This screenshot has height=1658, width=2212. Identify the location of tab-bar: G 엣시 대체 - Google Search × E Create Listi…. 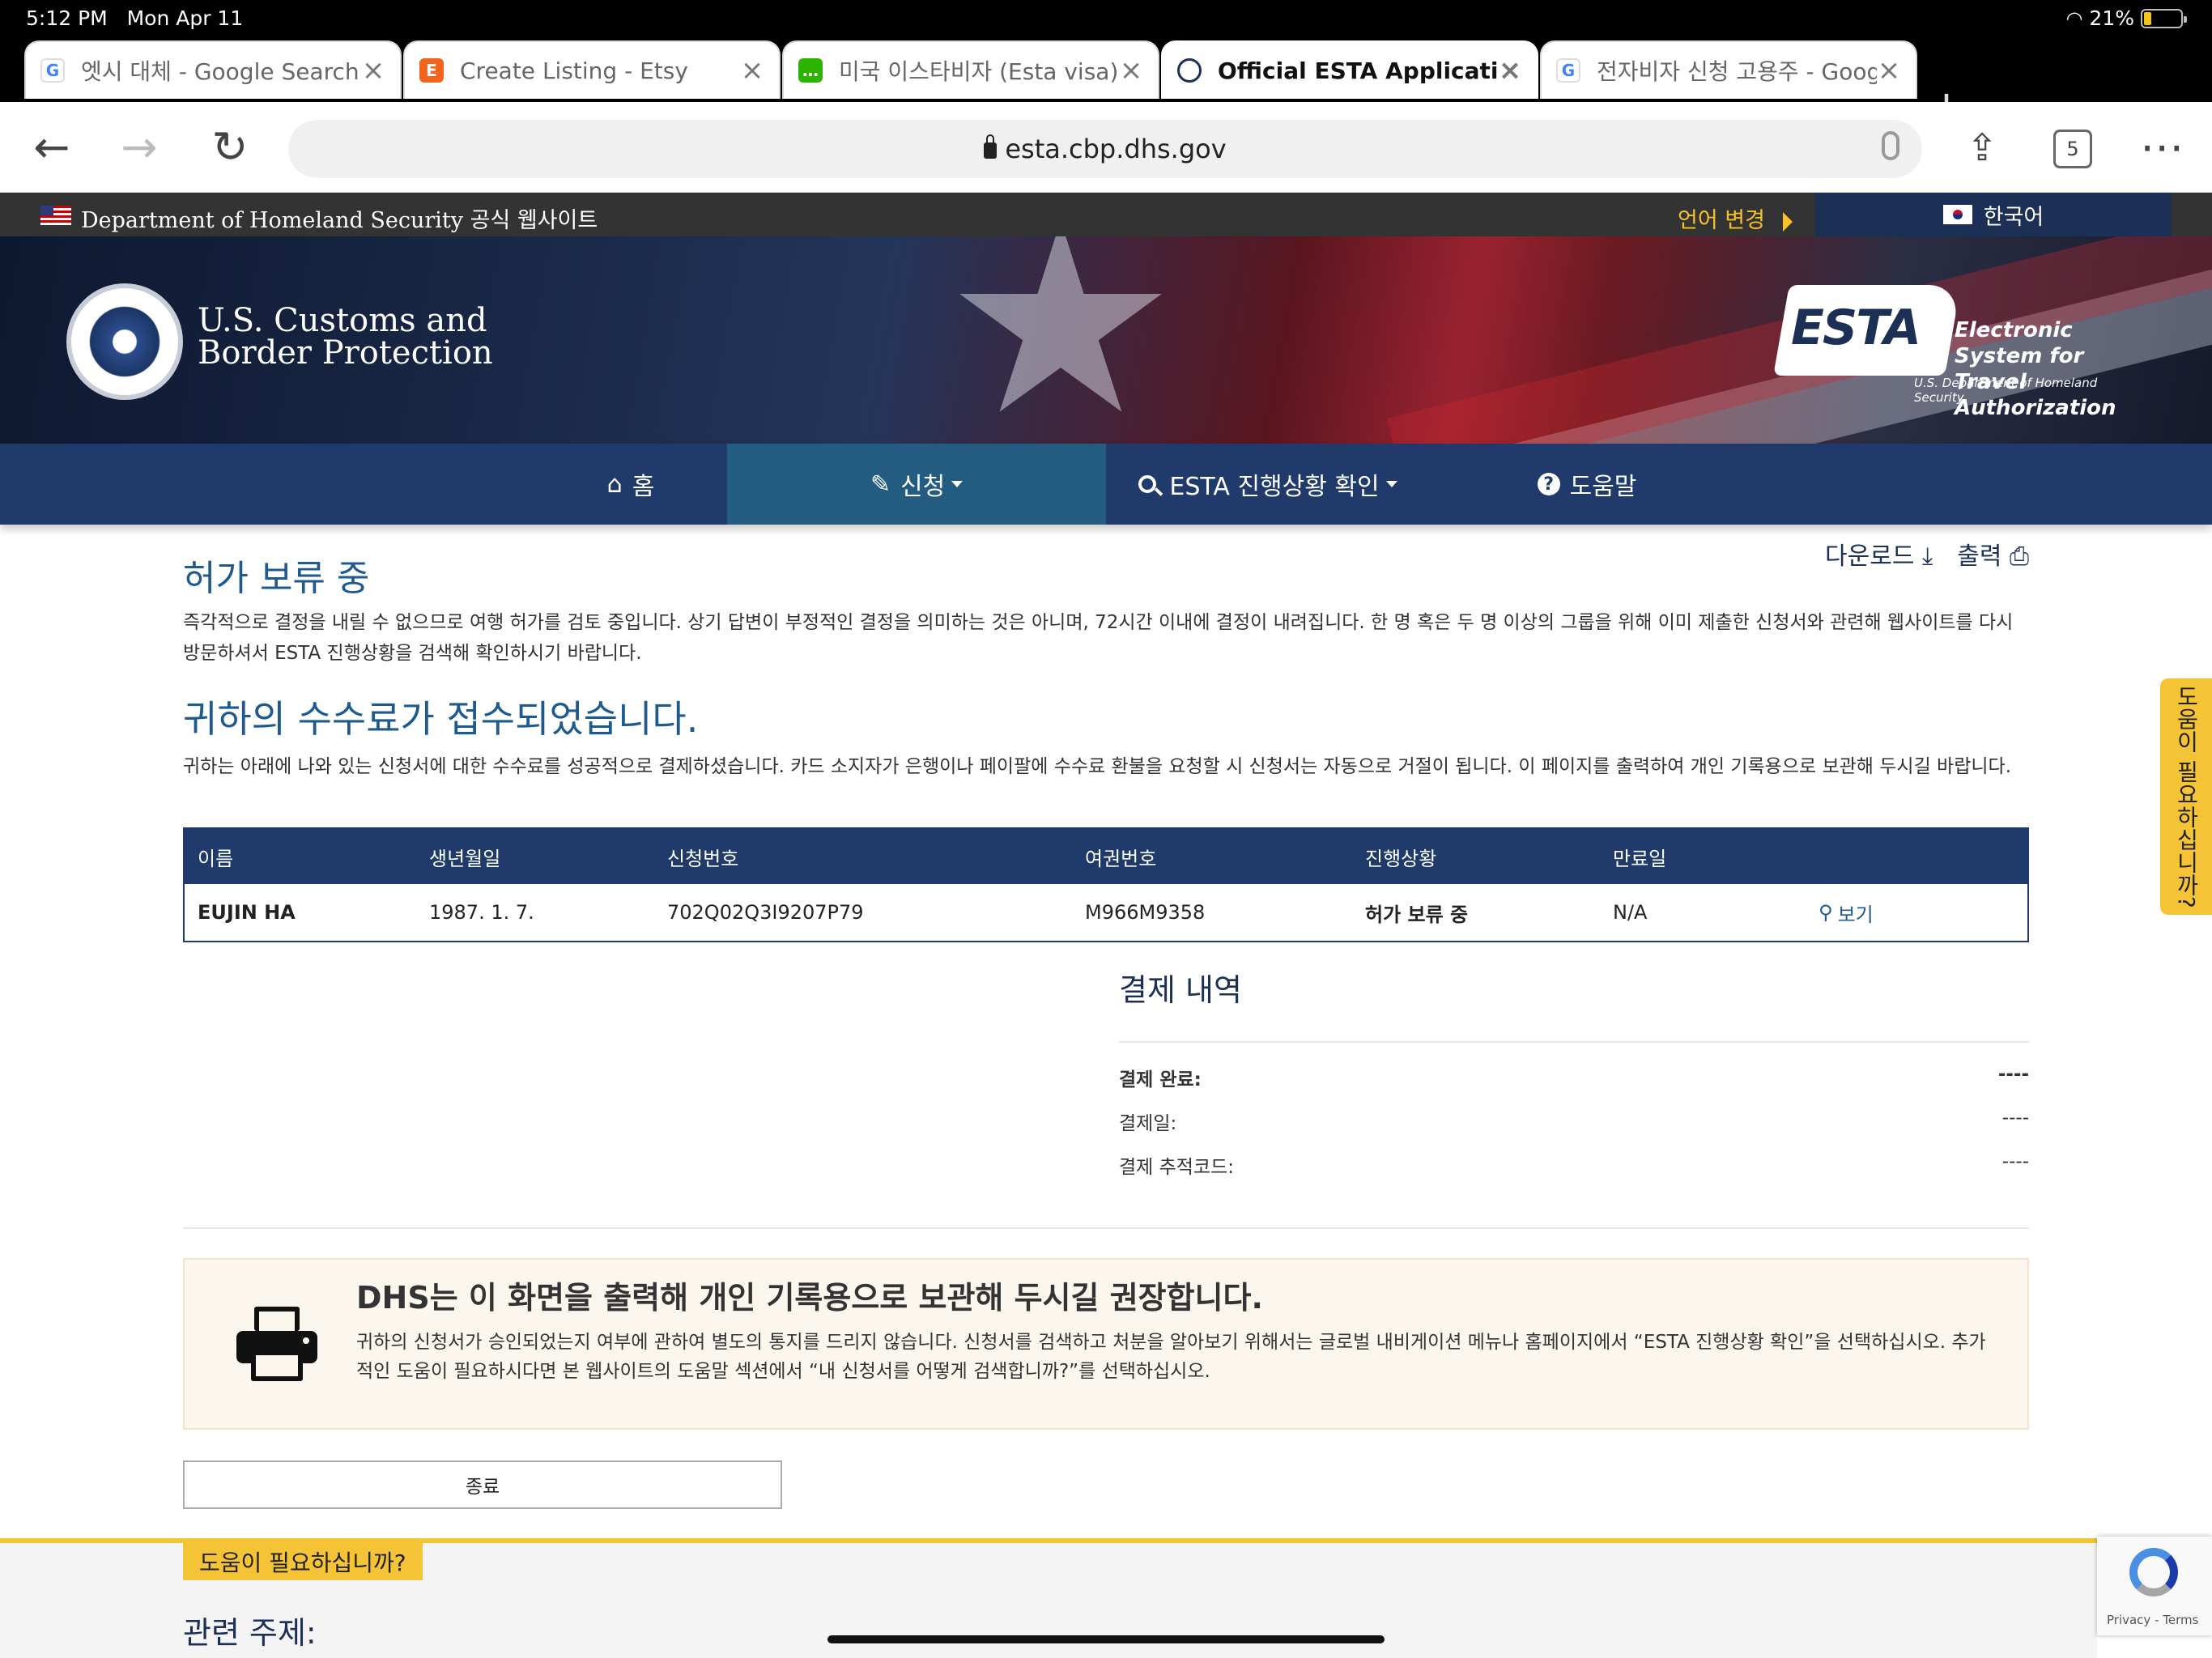
(1106, 83).